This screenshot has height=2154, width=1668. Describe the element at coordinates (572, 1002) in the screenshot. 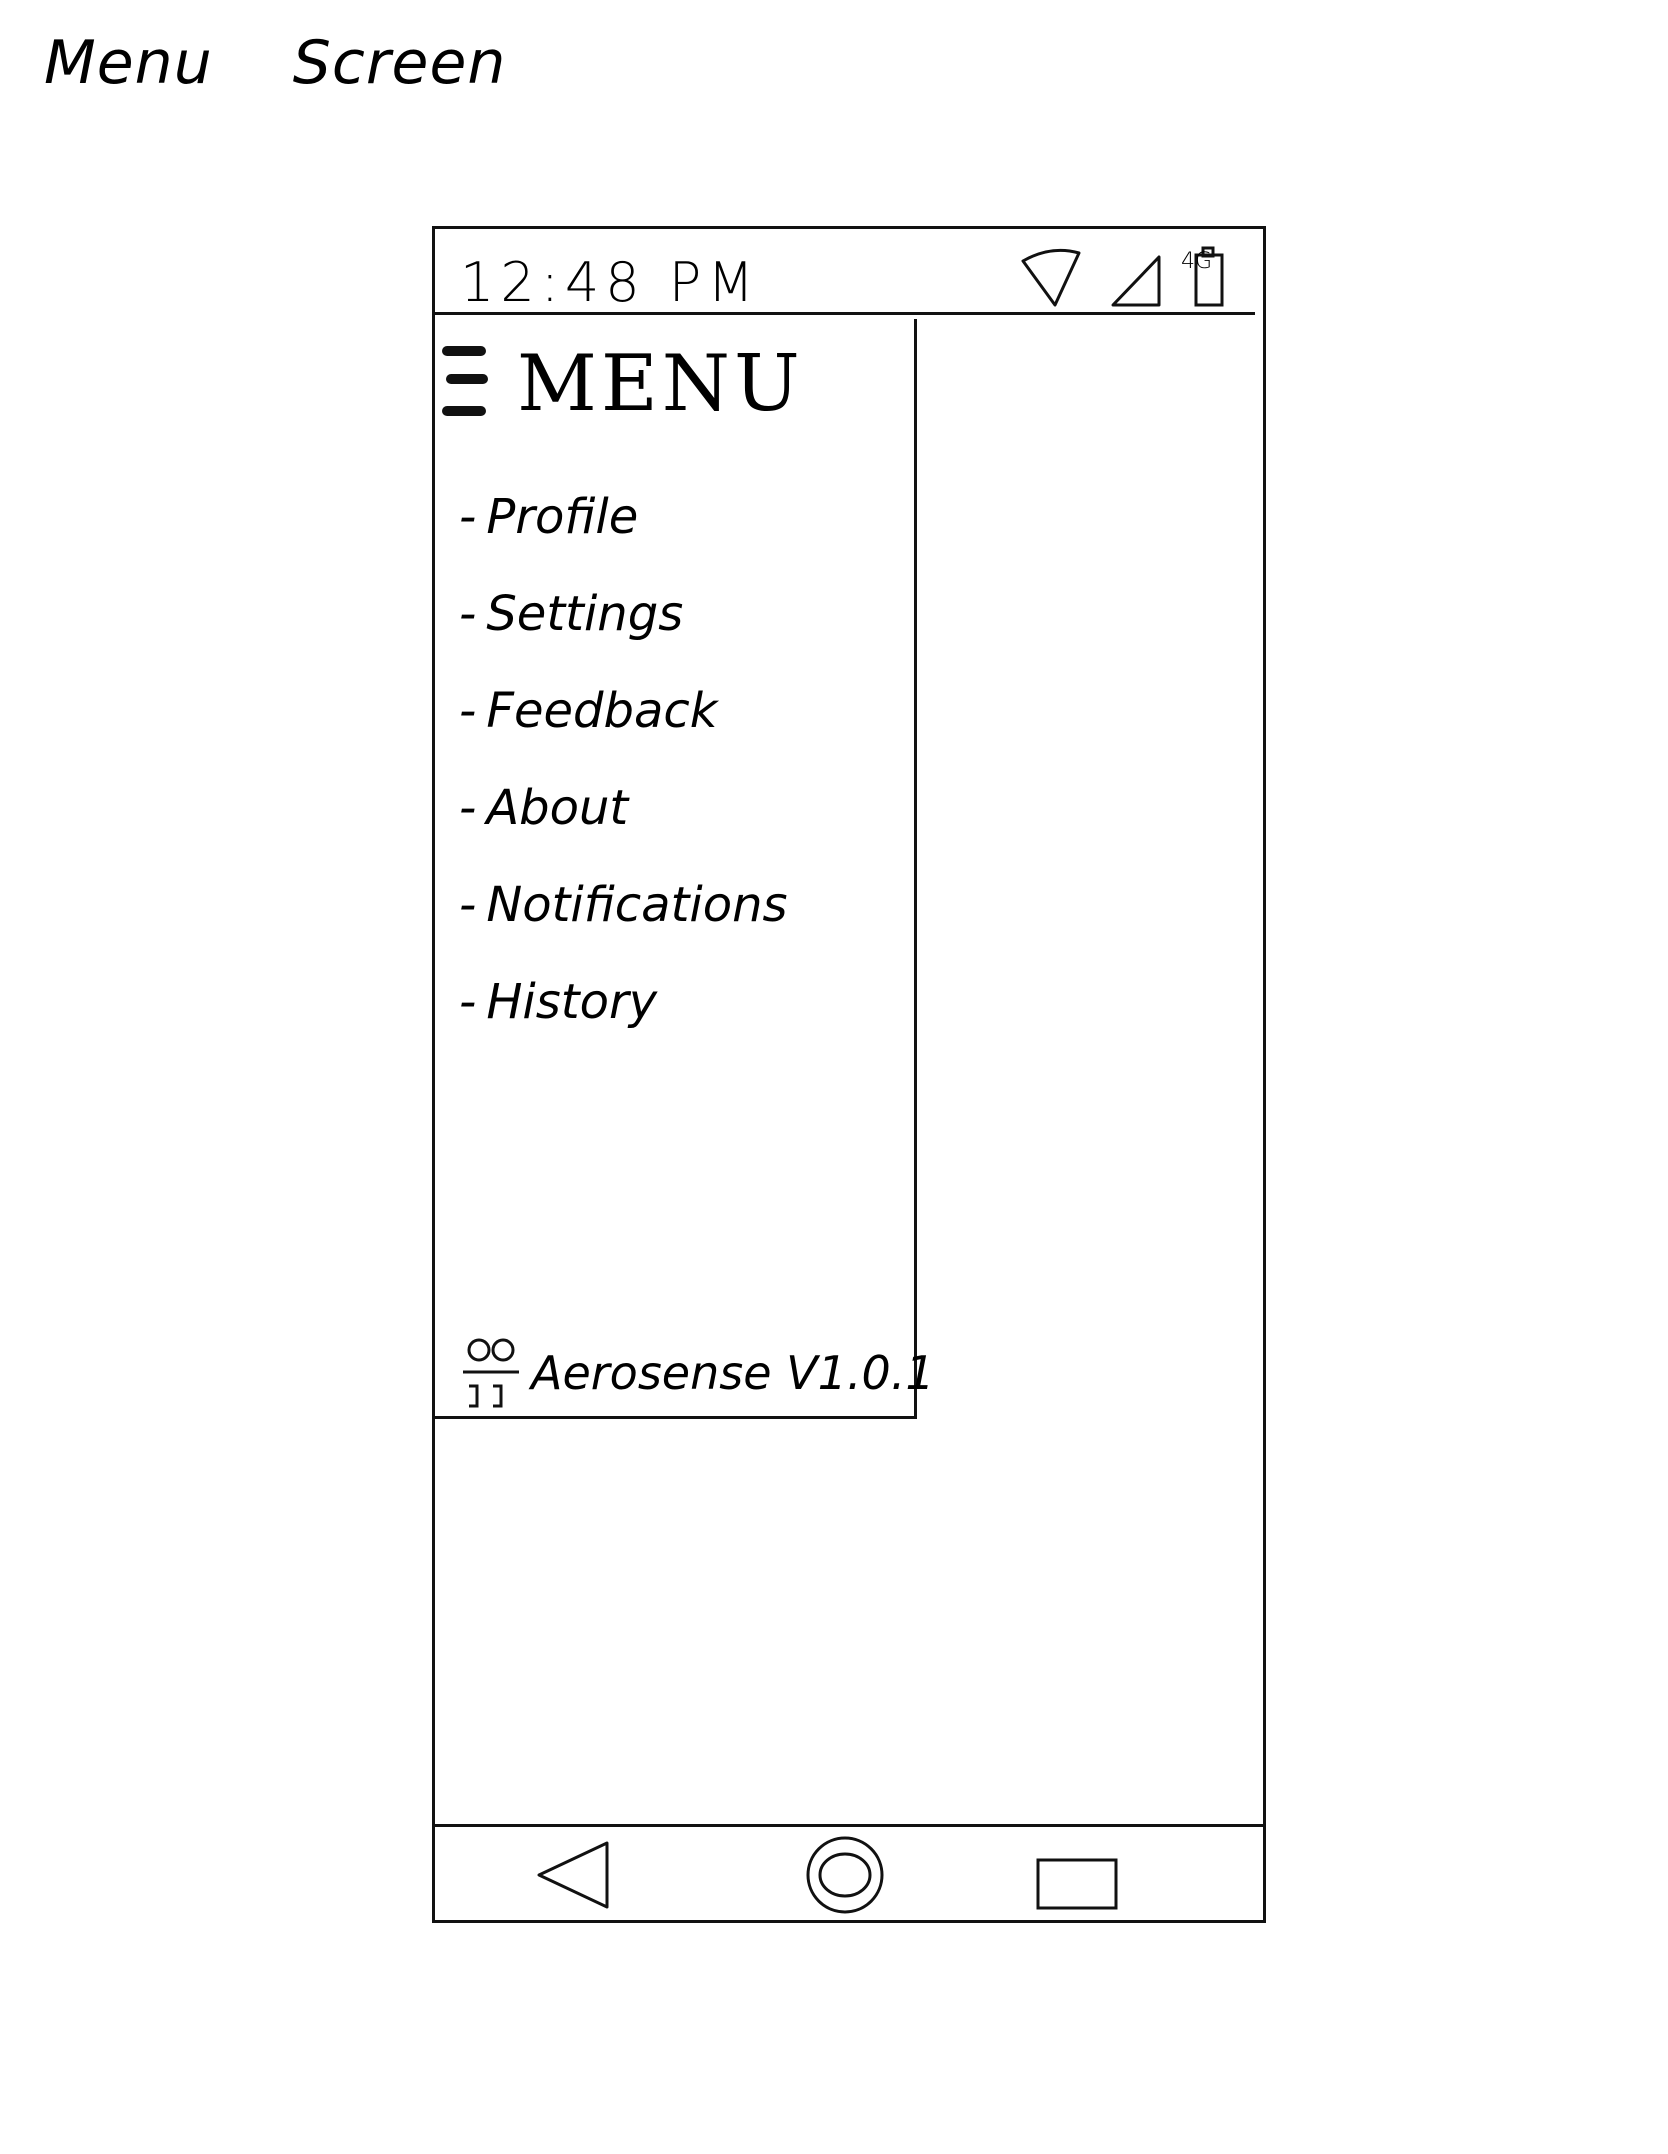

I see `menu-item-label: History` at that location.